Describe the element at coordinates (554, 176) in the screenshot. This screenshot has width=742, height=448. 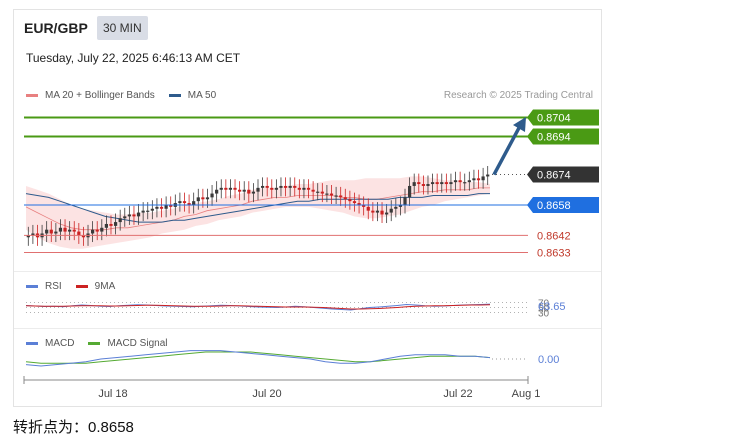
I see `level-label: 0.8674` at that location.